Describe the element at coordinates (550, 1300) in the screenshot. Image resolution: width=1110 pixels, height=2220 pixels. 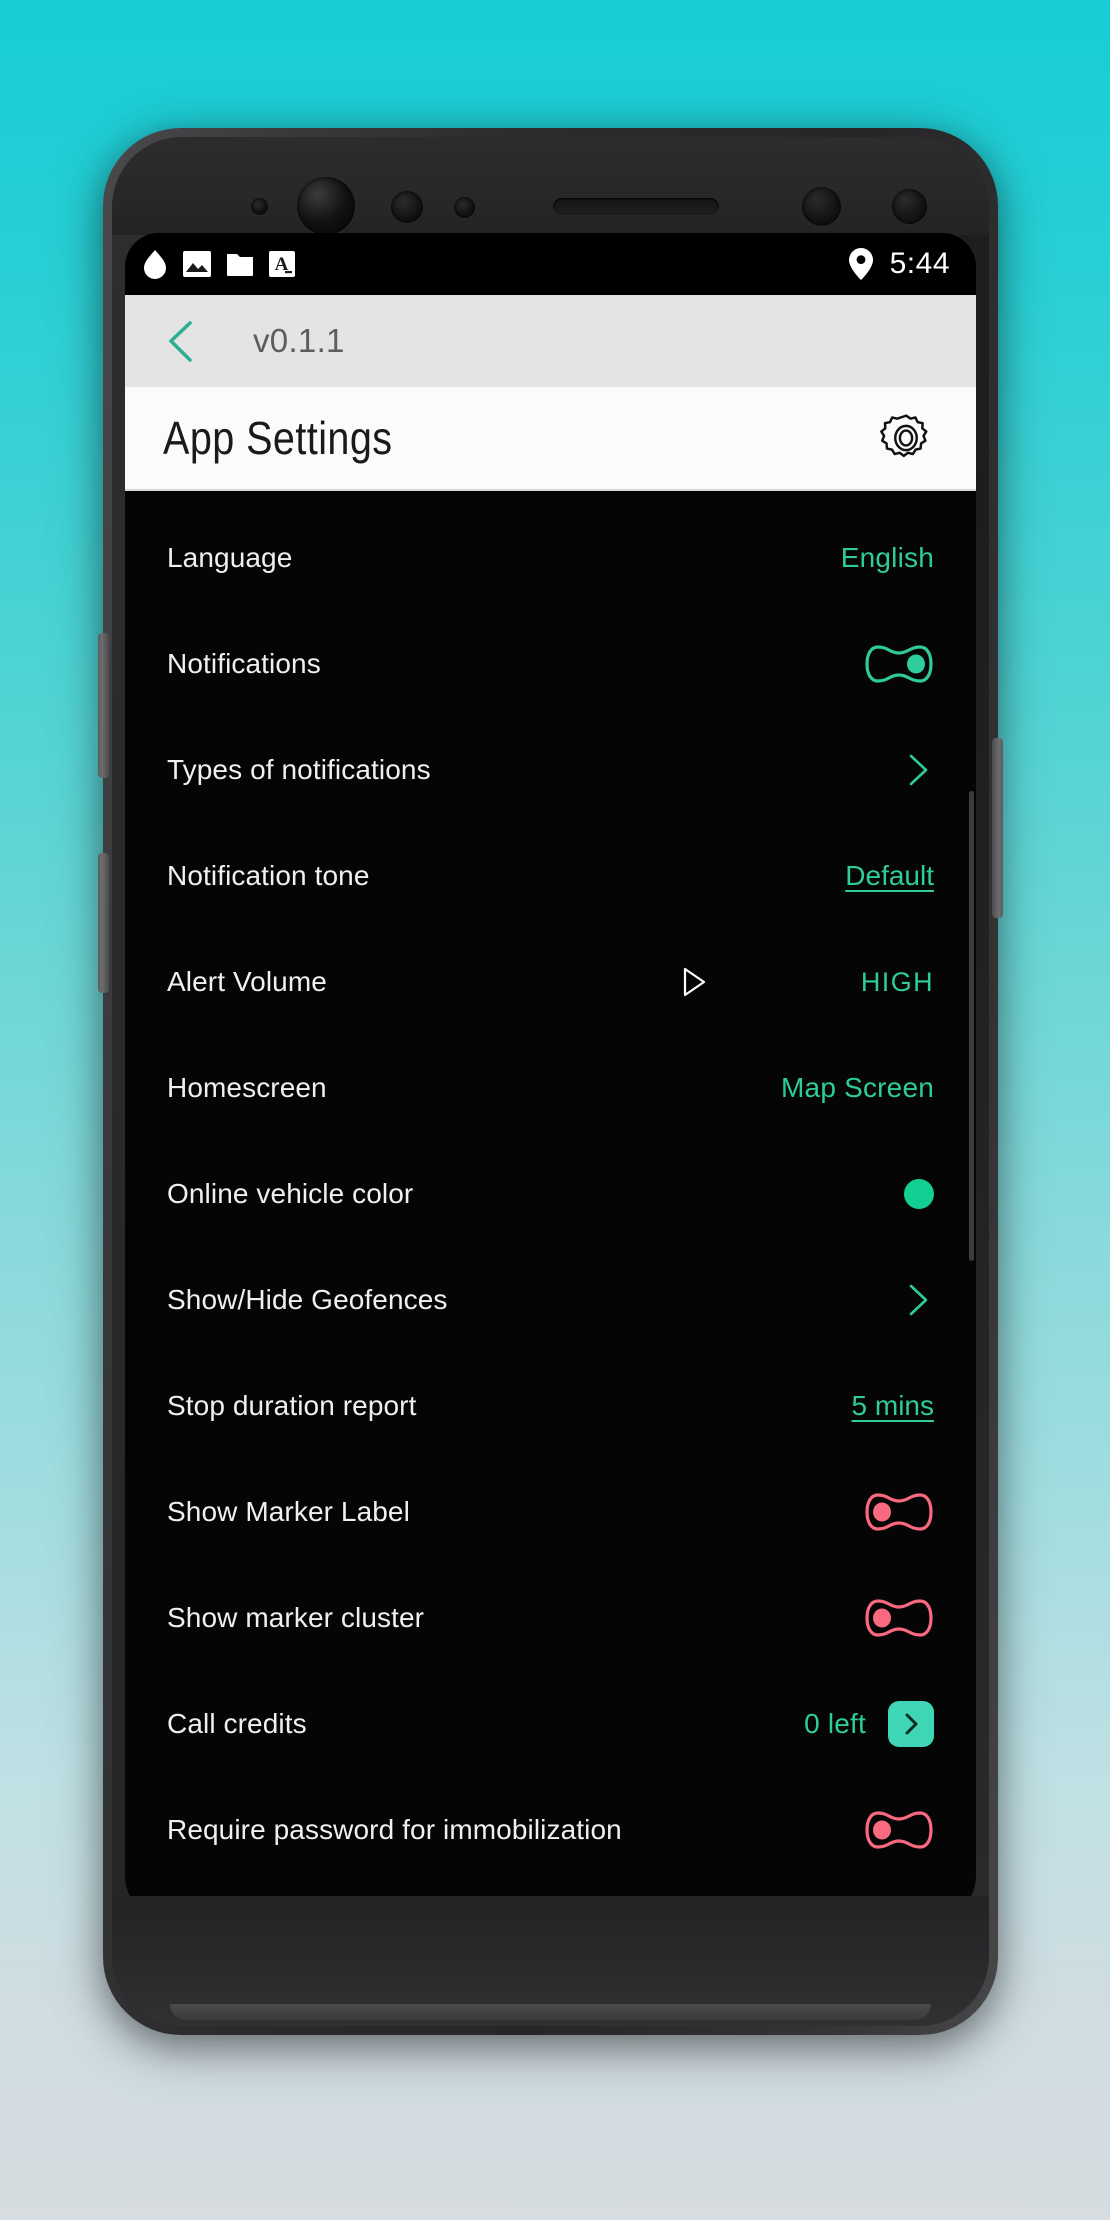
I see `settings-row-show-hide-geofences: Show/Hide Geofences` at that location.